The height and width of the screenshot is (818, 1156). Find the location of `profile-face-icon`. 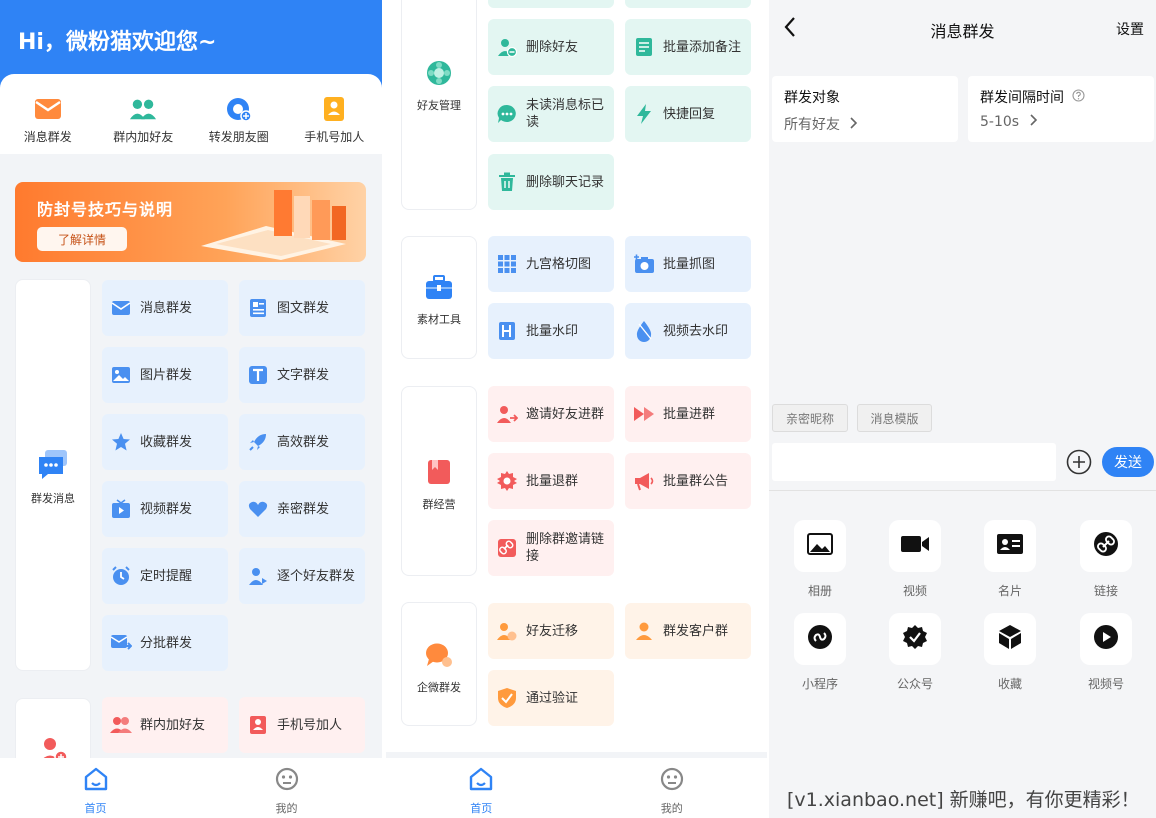

profile-face-icon is located at coordinates (287, 781).